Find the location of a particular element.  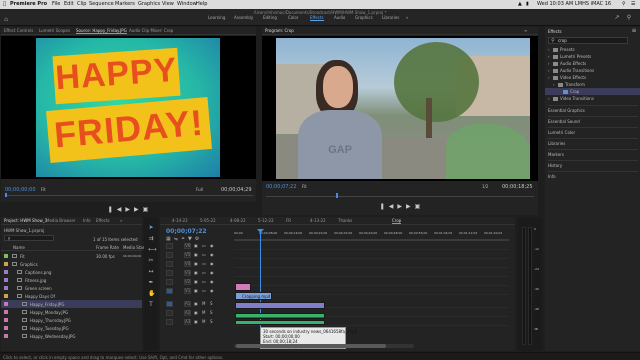

track-select-tool-icon: ⇉ is located at coordinates (151, 239).